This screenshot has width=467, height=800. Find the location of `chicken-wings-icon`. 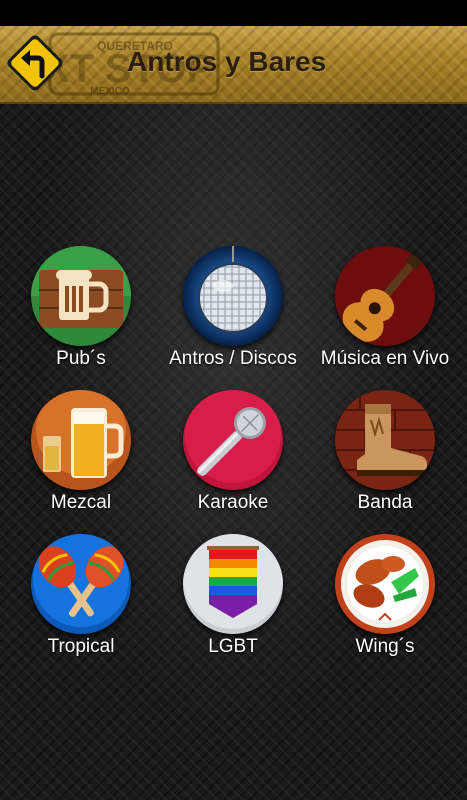

chicken-wings-icon is located at coordinates (385, 584).